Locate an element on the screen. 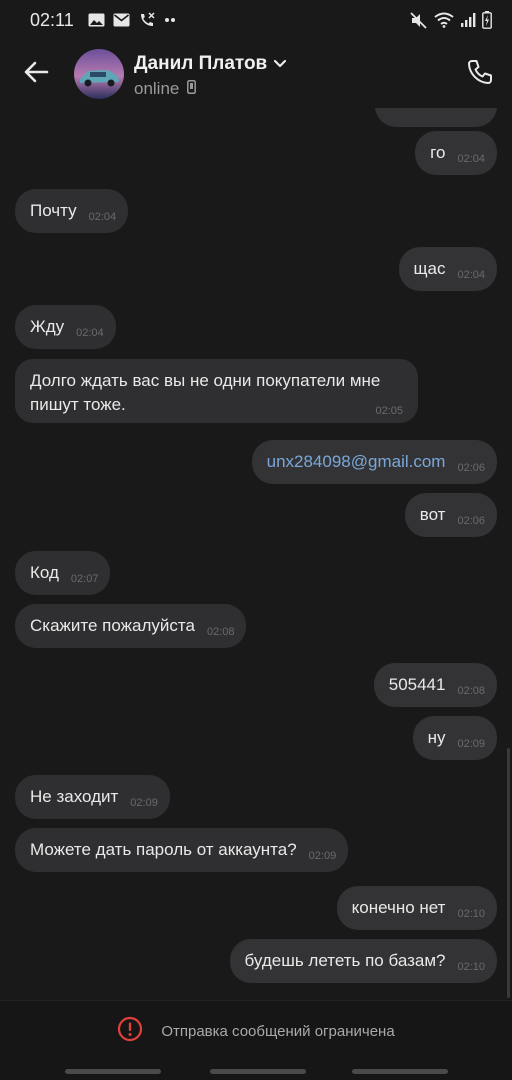 This screenshot has width=512, height=1080. message-text: Скажите пожалуйста is located at coordinates (112, 625).